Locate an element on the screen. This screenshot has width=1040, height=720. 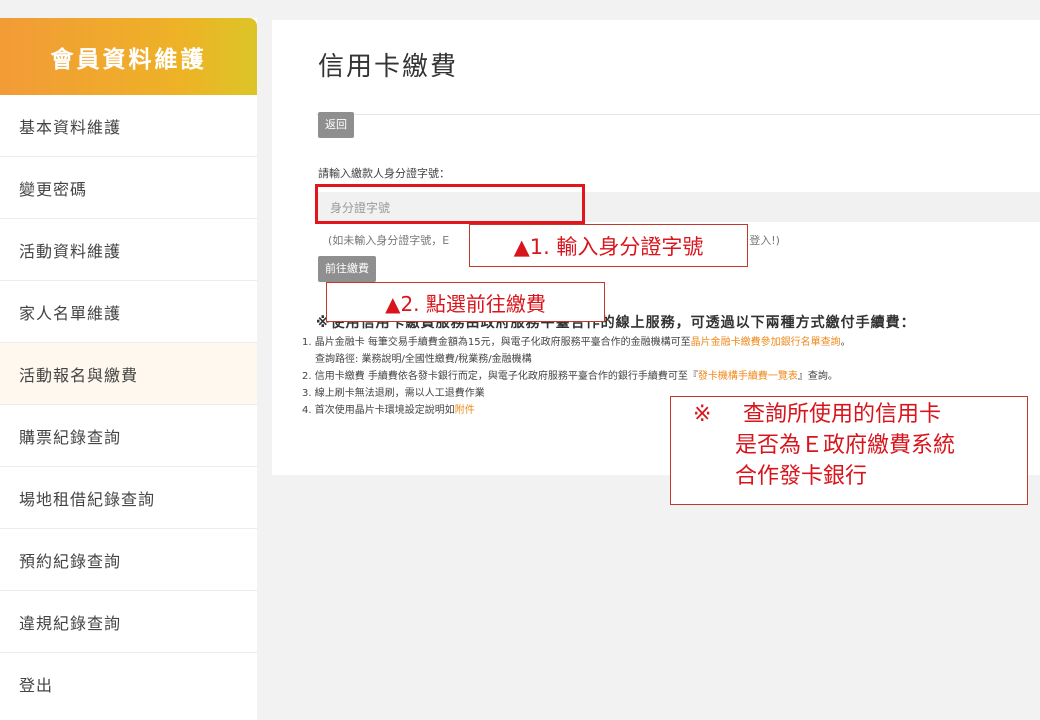
input-highlight-box is located at coordinates (450, 204).